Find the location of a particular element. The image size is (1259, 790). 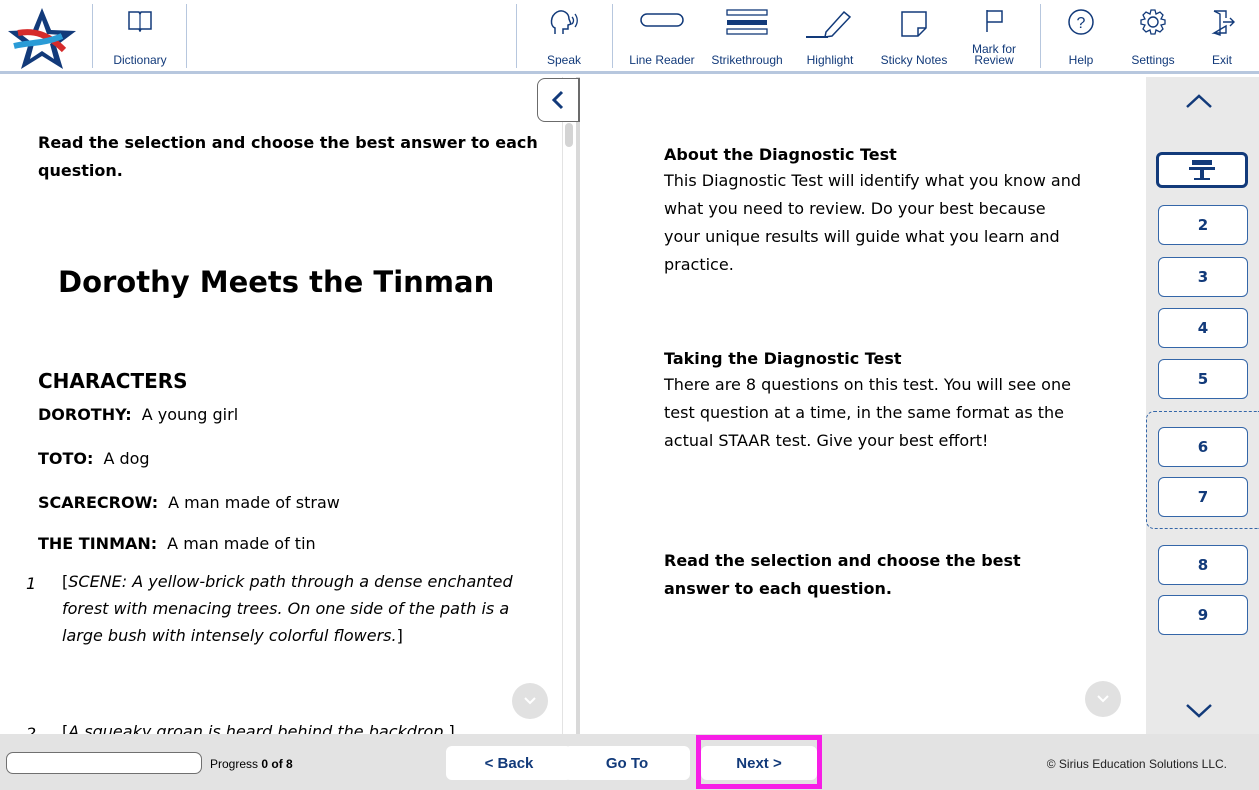

next-button-highlight is located at coordinates (759, 762).